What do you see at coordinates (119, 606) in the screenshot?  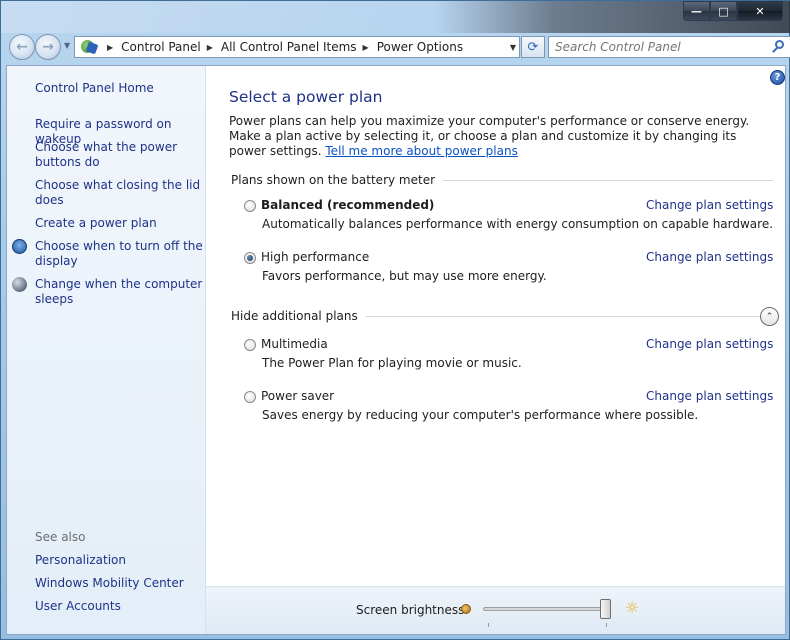 I see `sidebar-user-accounts: User Accounts` at bounding box center [119, 606].